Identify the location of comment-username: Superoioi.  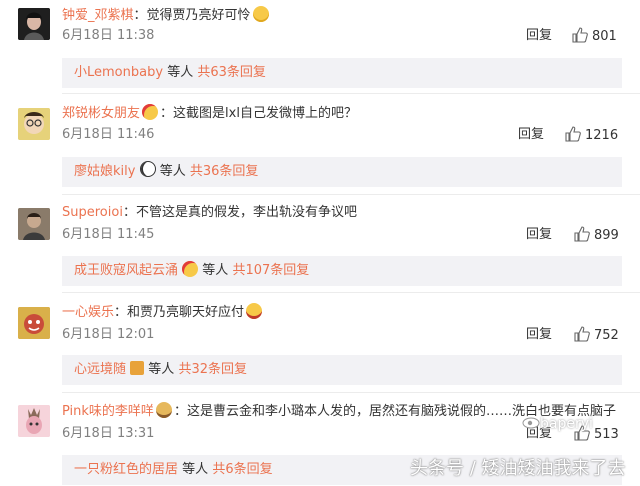
(92, 212).